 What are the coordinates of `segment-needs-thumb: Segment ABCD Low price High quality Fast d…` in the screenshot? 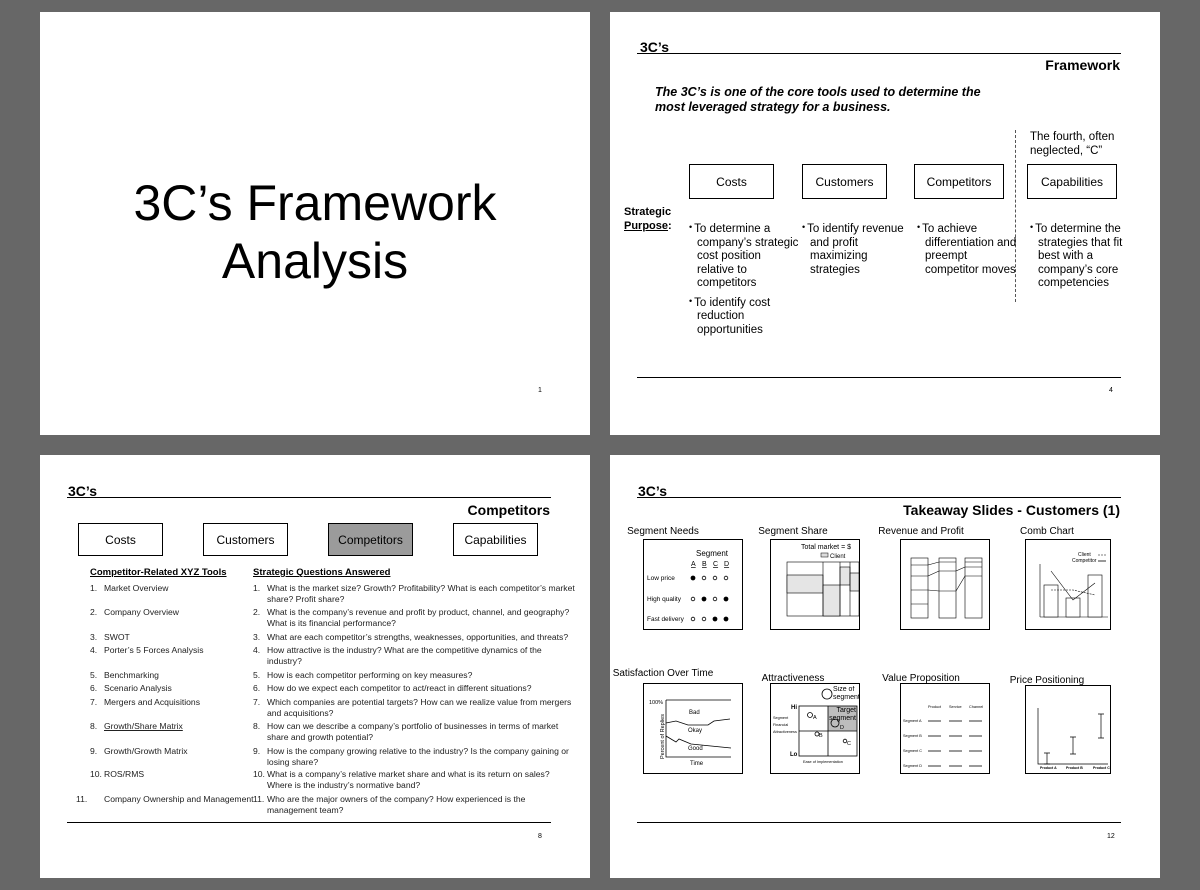 It's located at (693, 584).